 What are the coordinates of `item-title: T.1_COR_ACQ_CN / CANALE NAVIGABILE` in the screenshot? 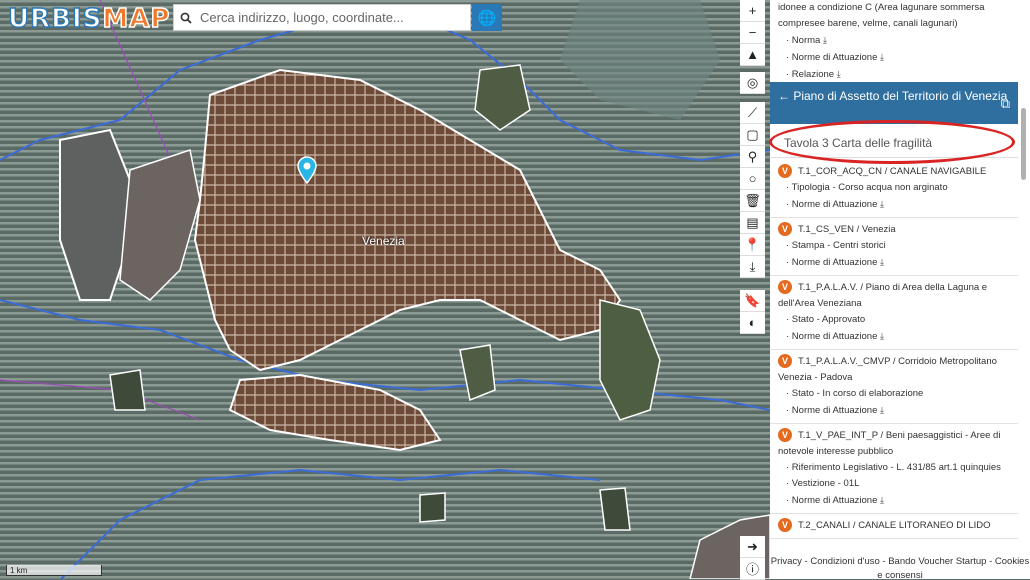 It's located at (892, 171).